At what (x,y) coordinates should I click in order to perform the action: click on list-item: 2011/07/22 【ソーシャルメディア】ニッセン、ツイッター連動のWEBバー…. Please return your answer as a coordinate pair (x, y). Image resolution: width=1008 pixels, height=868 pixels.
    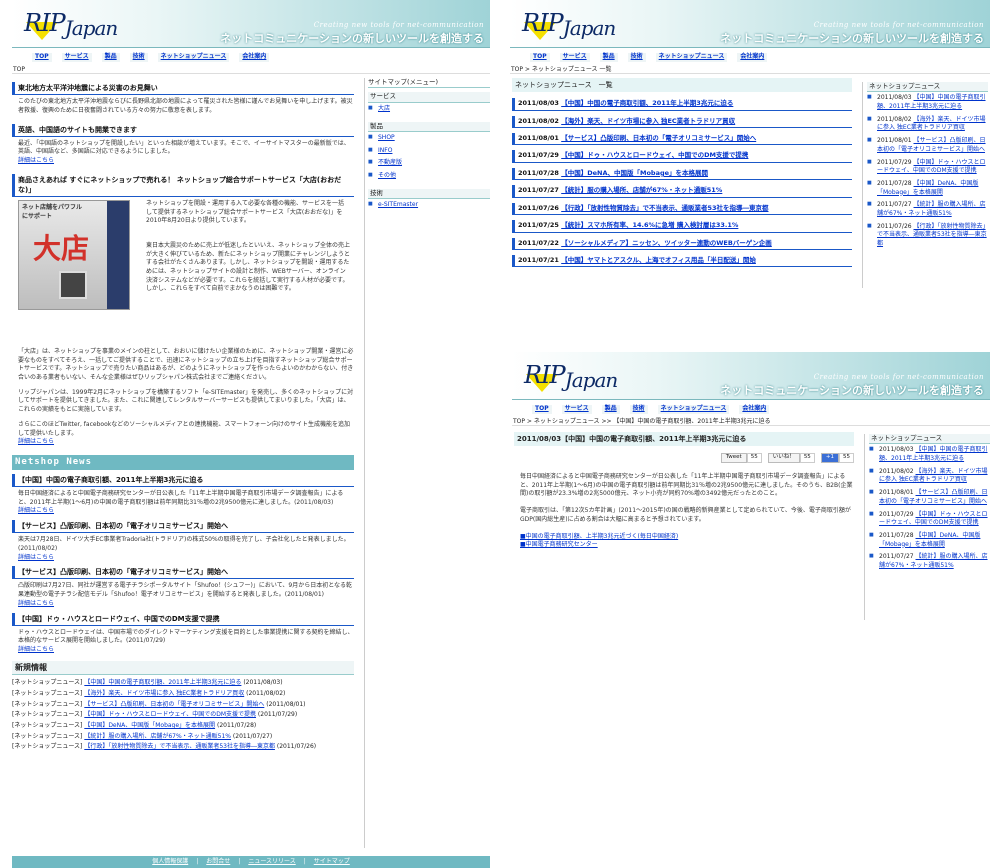
    Looking at the image, I should click on (682, 243).